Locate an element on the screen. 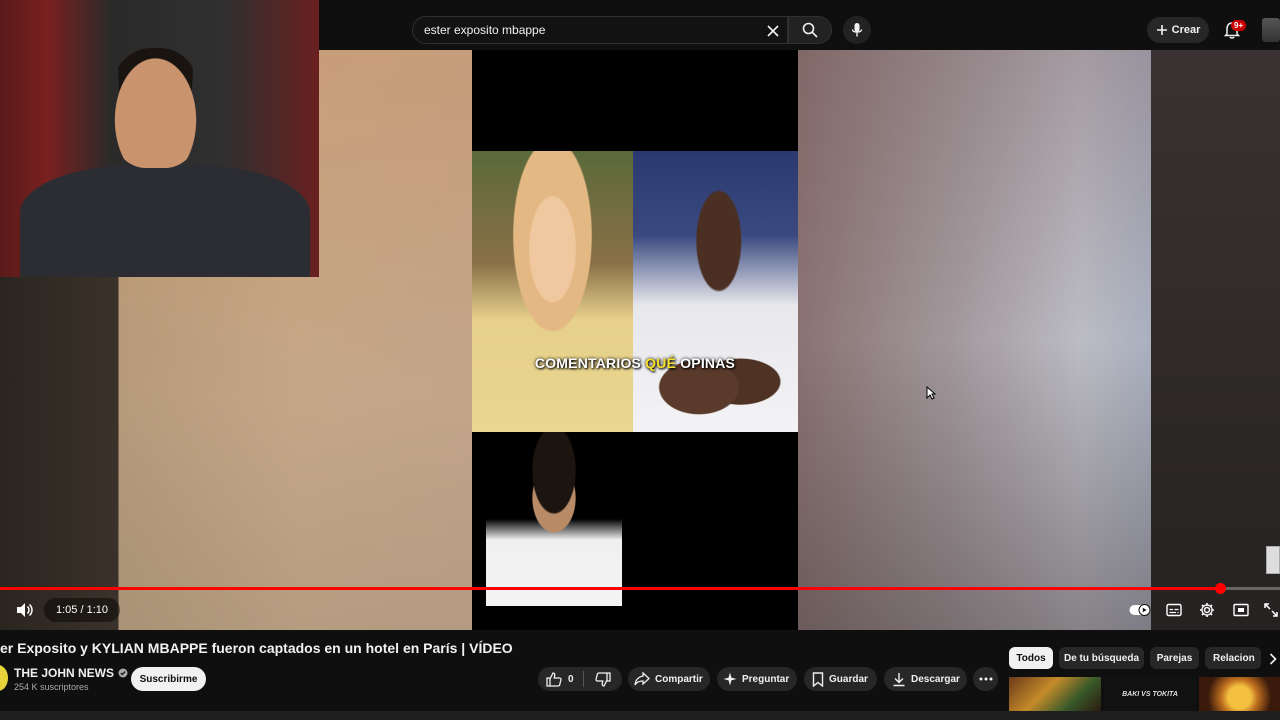 The width and height of the screenshot is (1280, 720). dislike-button is located at coordinates (603, 679).